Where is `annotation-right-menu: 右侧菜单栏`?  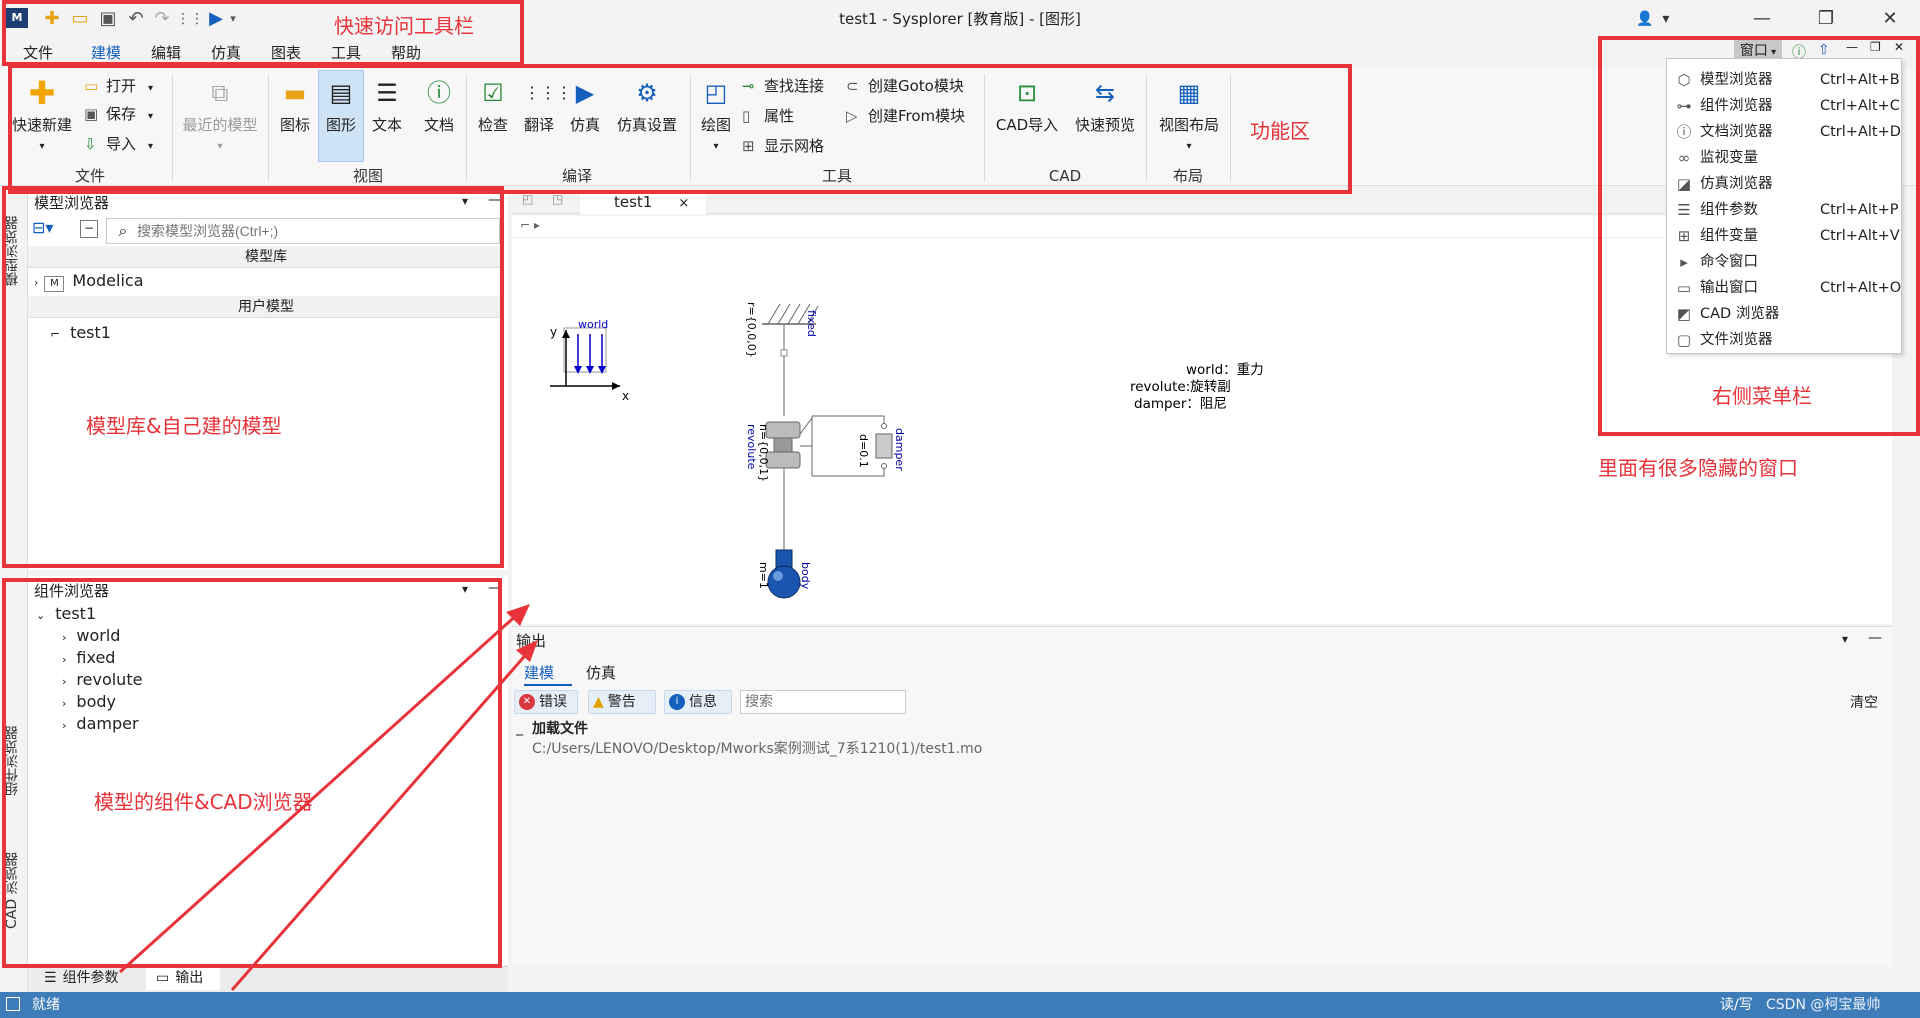 annotation-right-menu: 右侧菜单栏 is located at coordinates (1762, 396).